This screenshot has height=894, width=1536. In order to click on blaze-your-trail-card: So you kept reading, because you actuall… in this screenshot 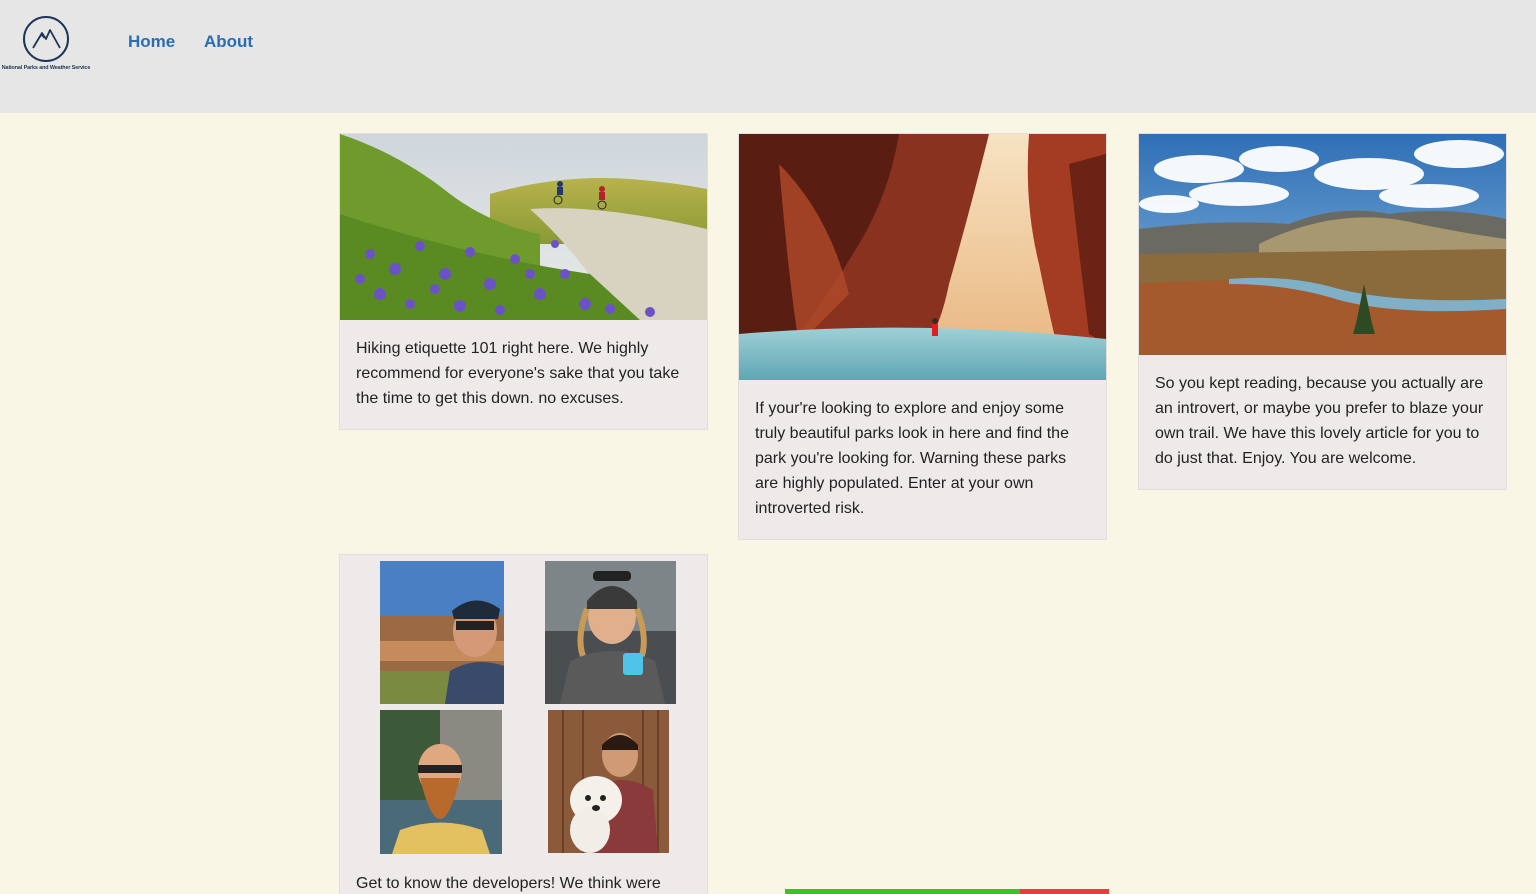, I will do `click(1322, 311)`.